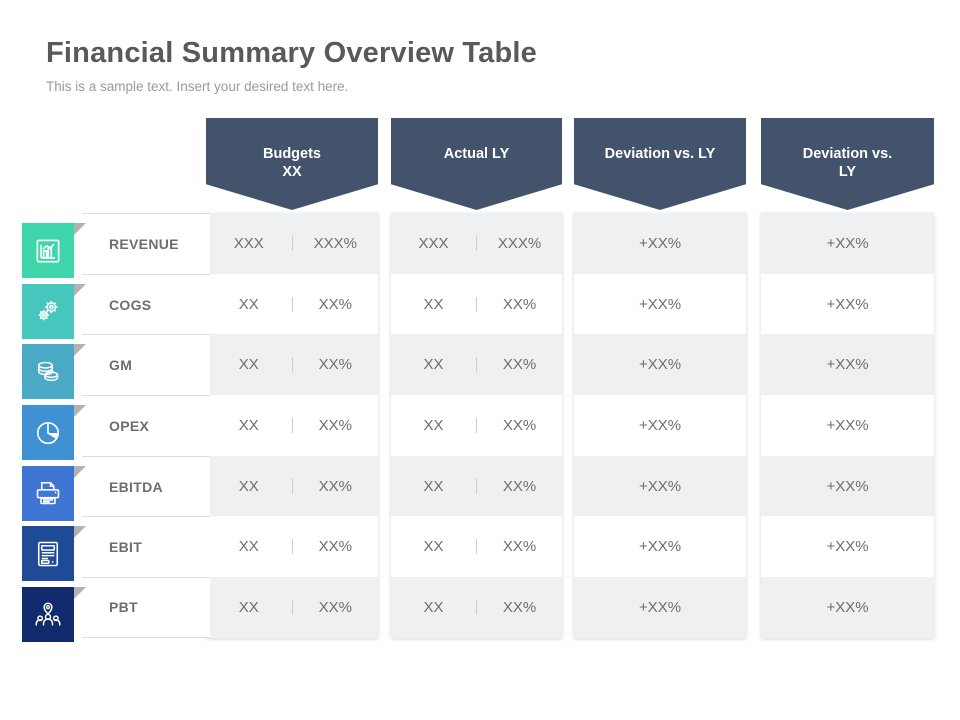  Describe the element at coordinates (434, 243) in the screenshot. I see `table-cell: XXX` at that location.